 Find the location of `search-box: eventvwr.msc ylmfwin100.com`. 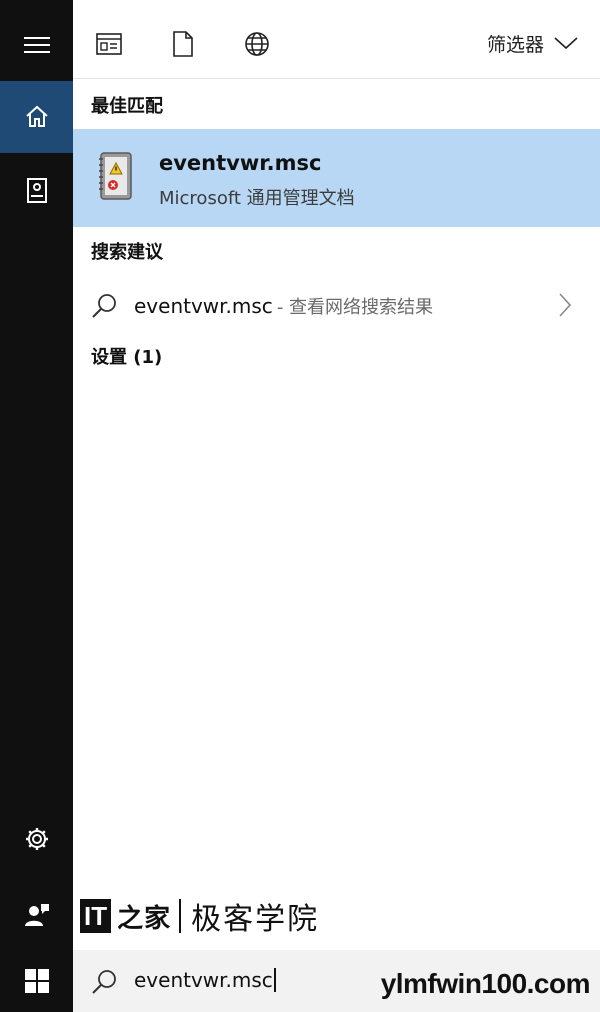

search-box: eventvwr.msc ylmfwin100.com is located at coordinates (336, 981).